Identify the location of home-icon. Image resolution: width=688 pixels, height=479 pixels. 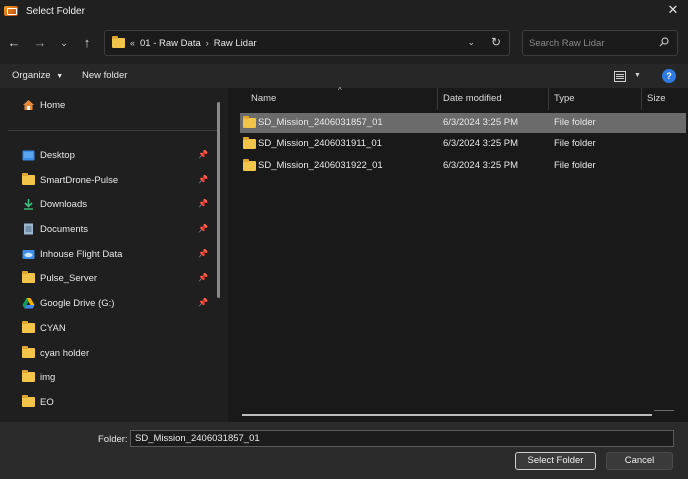
(28, 105).